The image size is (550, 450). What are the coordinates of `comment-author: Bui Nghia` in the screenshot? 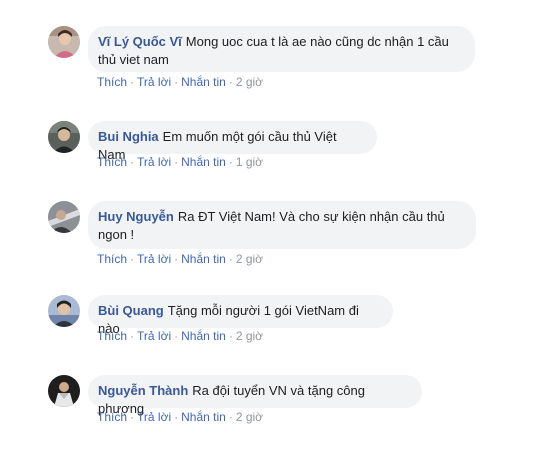 It's located at (128, 136).